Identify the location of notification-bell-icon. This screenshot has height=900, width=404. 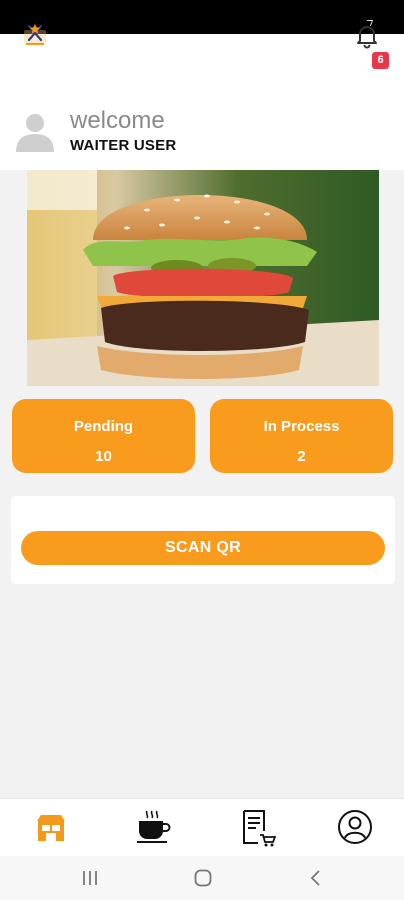
(367, 35).